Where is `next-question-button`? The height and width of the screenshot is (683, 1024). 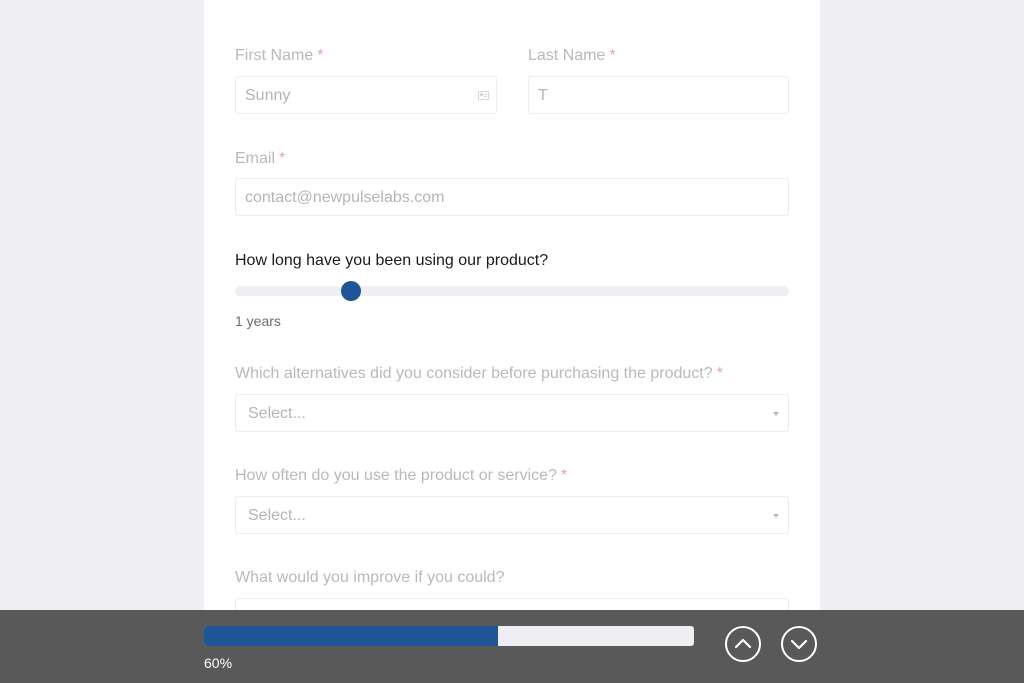
next-question-button is located at coordinates (799, 644).